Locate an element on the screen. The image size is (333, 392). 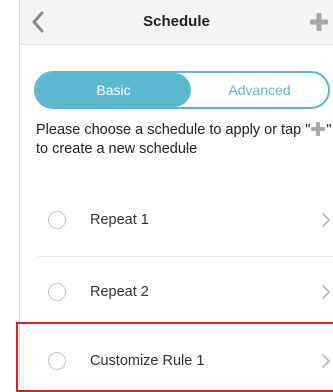
list-item: Repeat 2 is located at coordinates (176, 292).